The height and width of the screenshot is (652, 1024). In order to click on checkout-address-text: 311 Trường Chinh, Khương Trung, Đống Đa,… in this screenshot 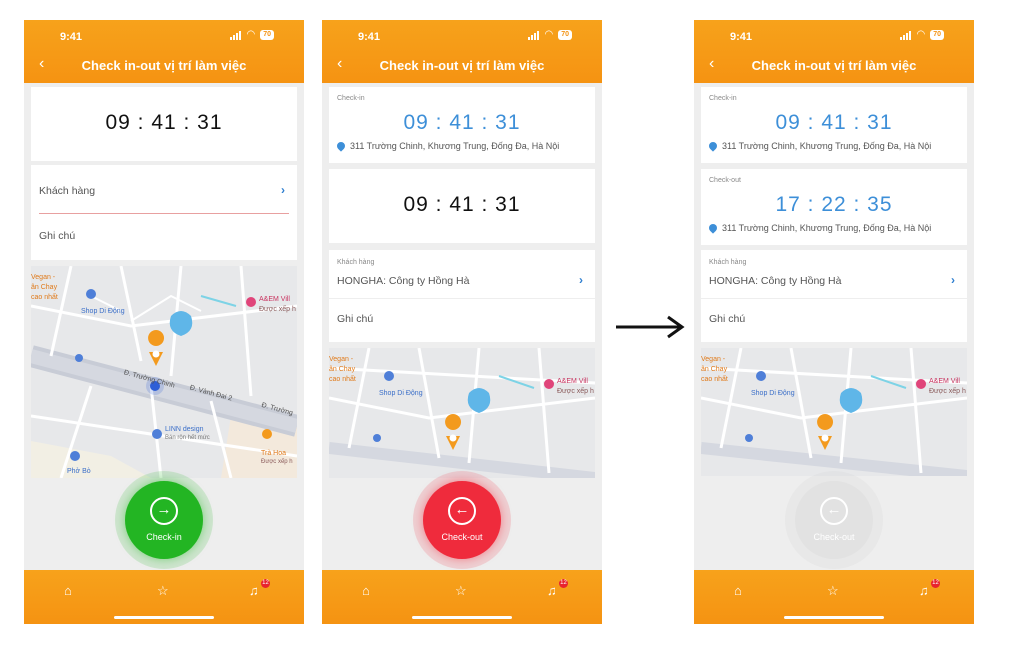, I will do `click(827, 228)`.